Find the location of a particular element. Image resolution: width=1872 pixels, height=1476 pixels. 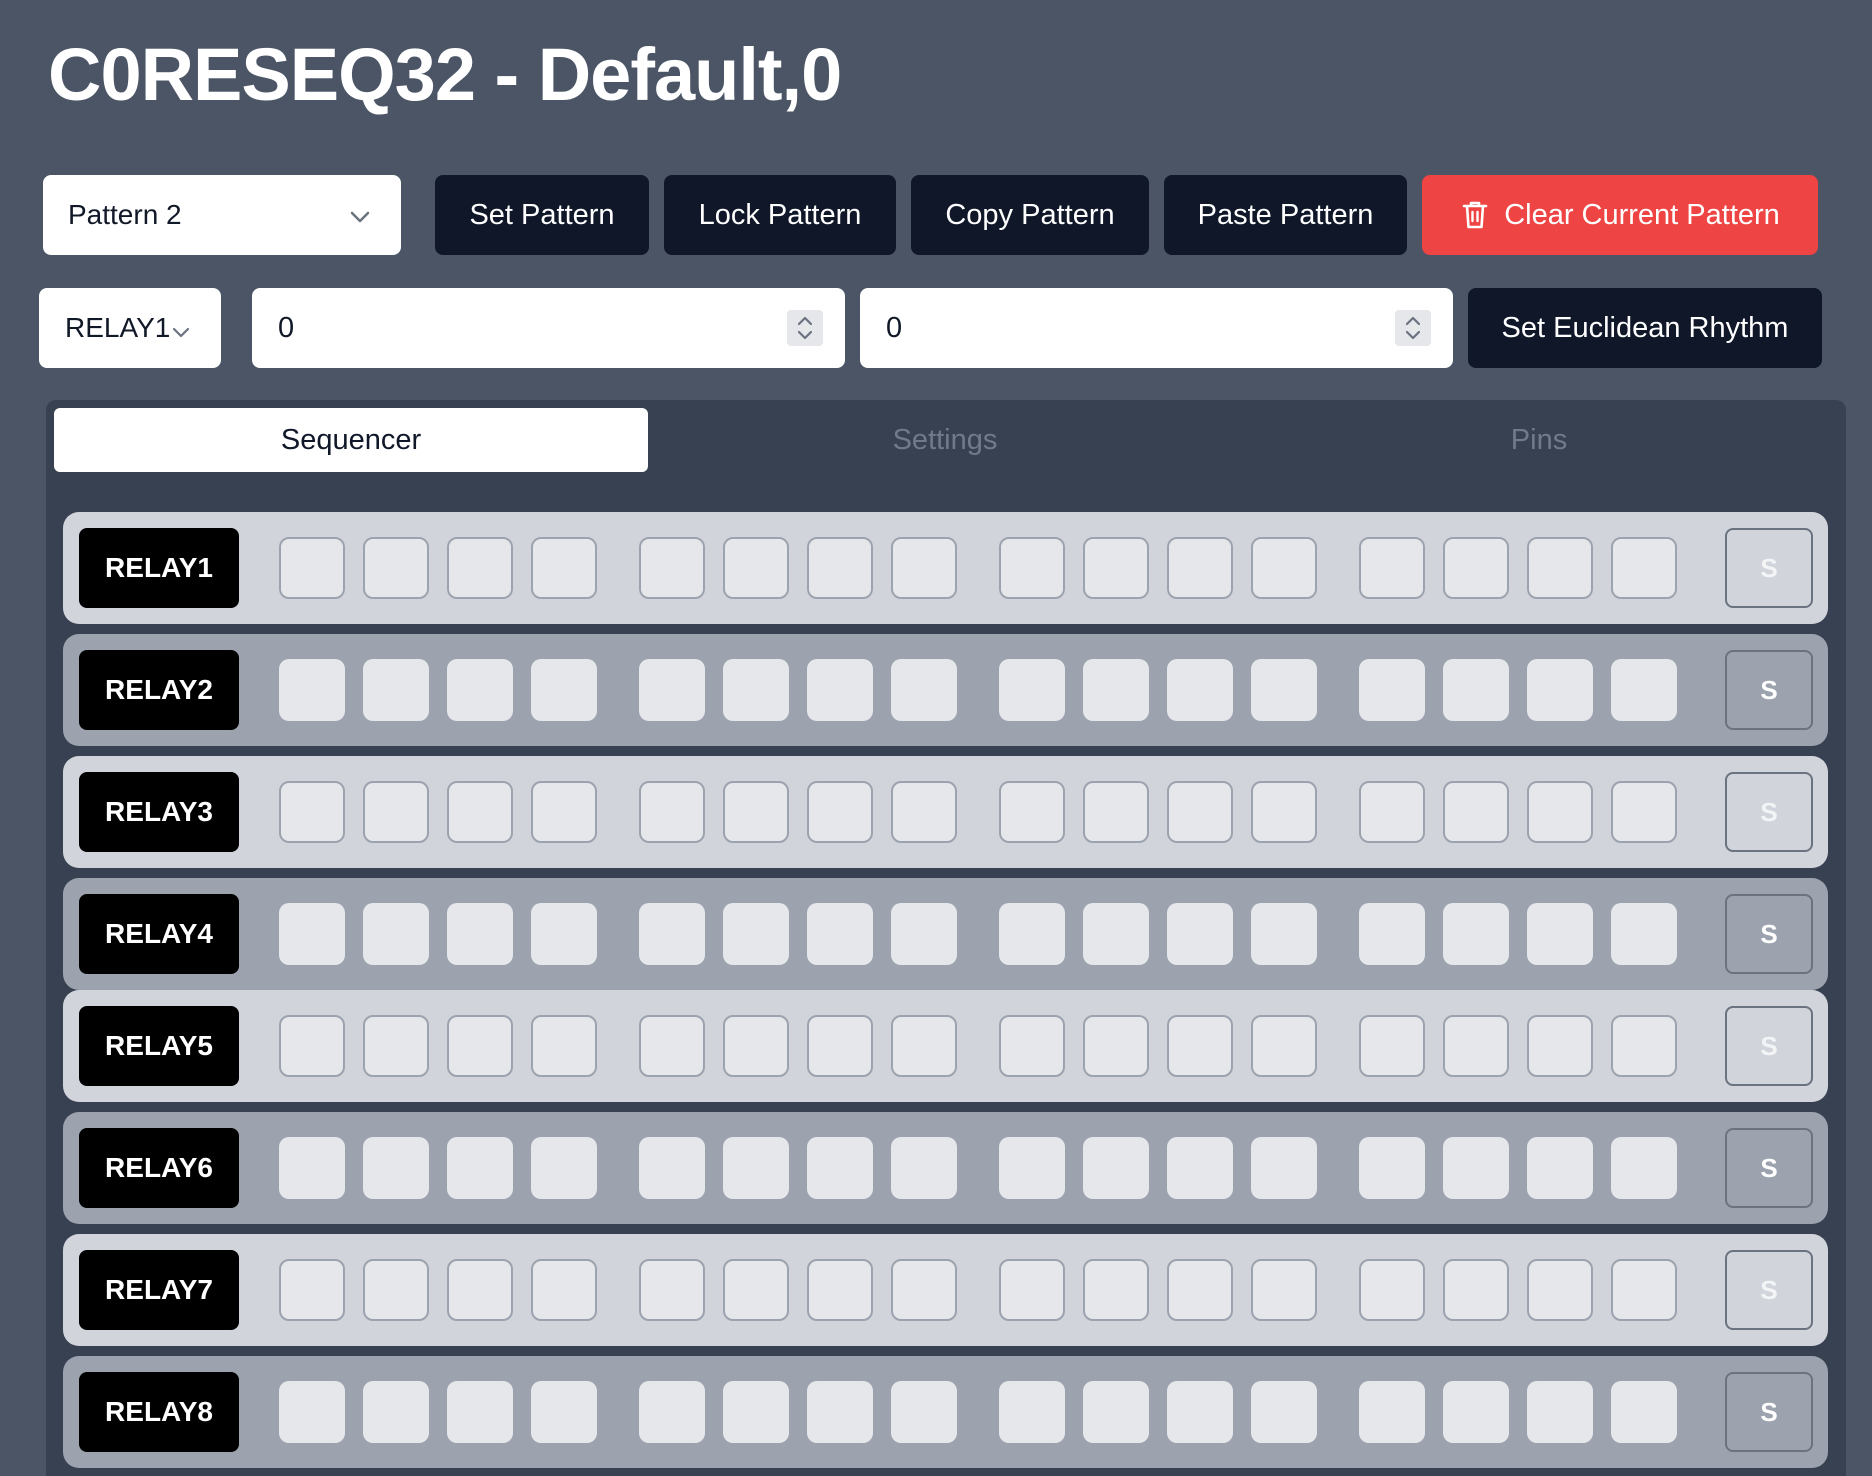

tab-settings: Settings is located at coordinates (945, 440).